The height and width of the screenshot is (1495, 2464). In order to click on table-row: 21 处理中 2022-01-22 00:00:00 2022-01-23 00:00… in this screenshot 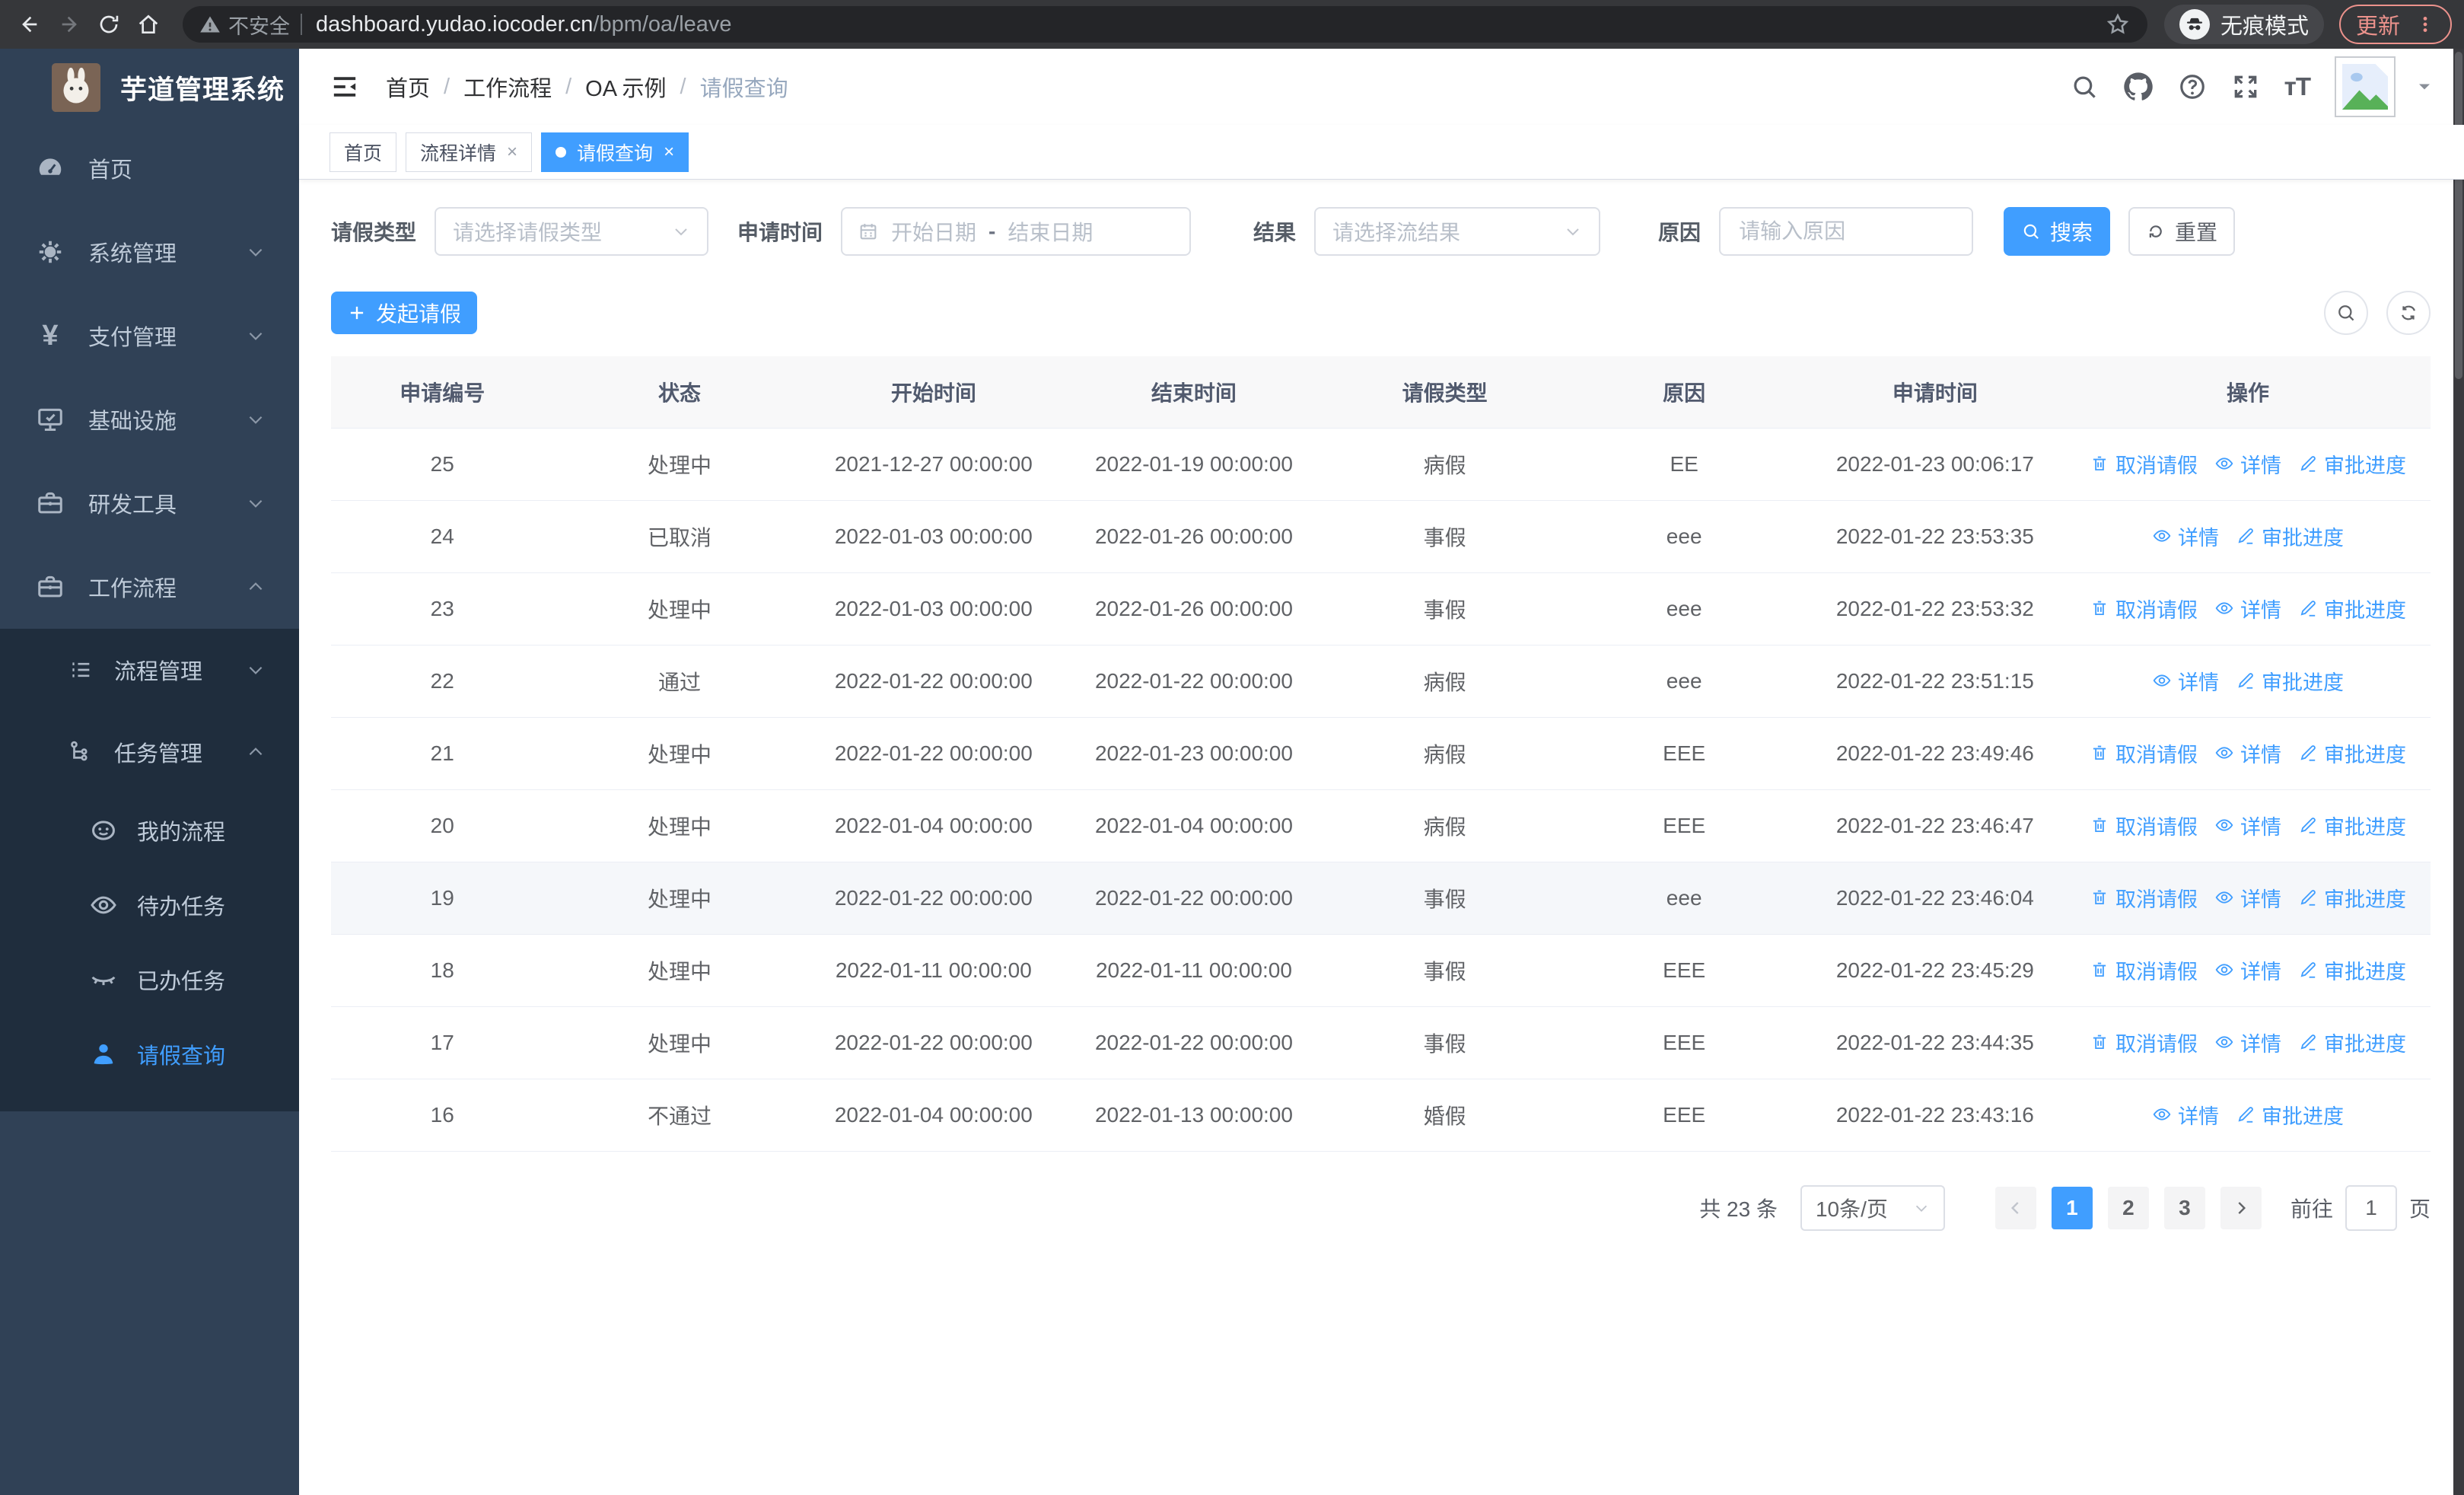, I will do `click(1381, 754)`.